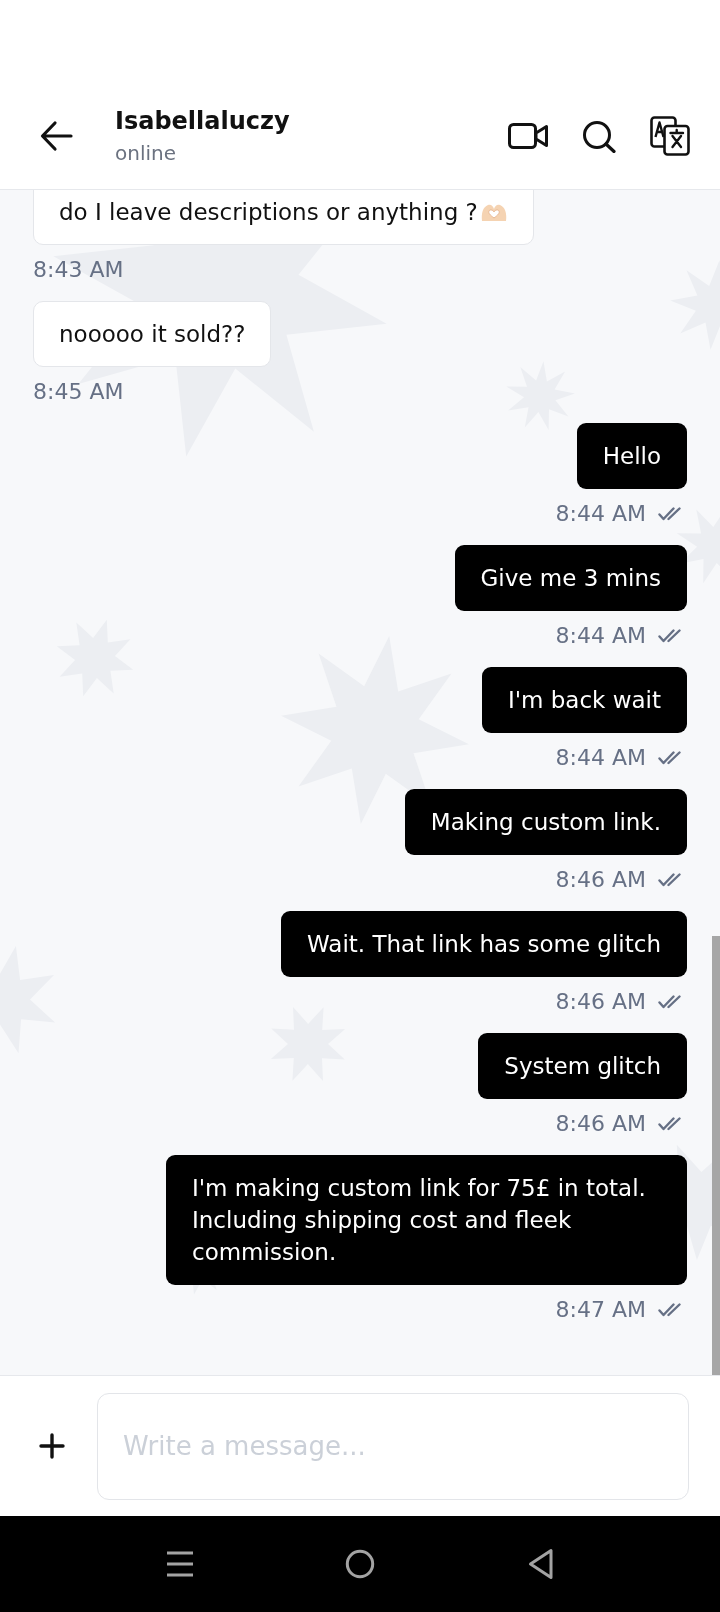 The width and height of the screenshot is (720, 1612). Describe the element at coordinates (152, 334) in the screenshot. I see `message-text: nooooo it sold??` at that location.